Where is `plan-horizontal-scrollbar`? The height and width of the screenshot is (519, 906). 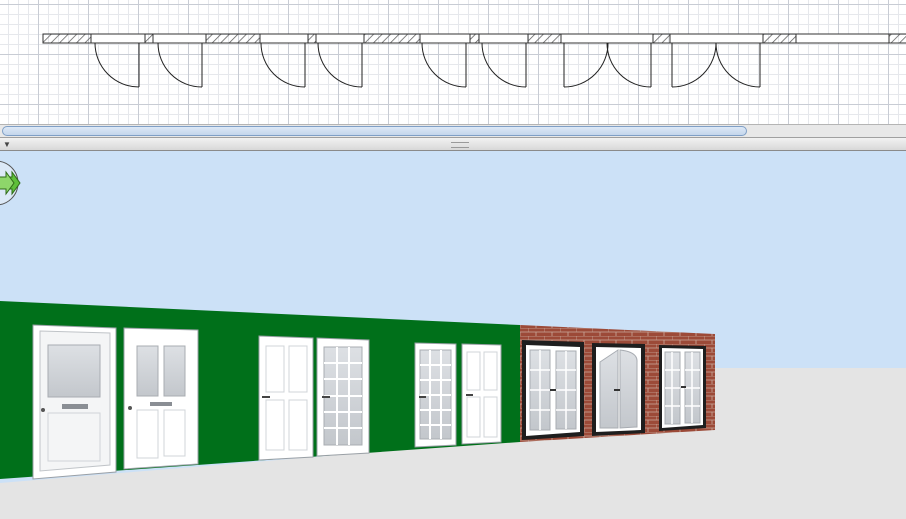 plan-horizontal-scrollbar is located at coordinates (453, 130).